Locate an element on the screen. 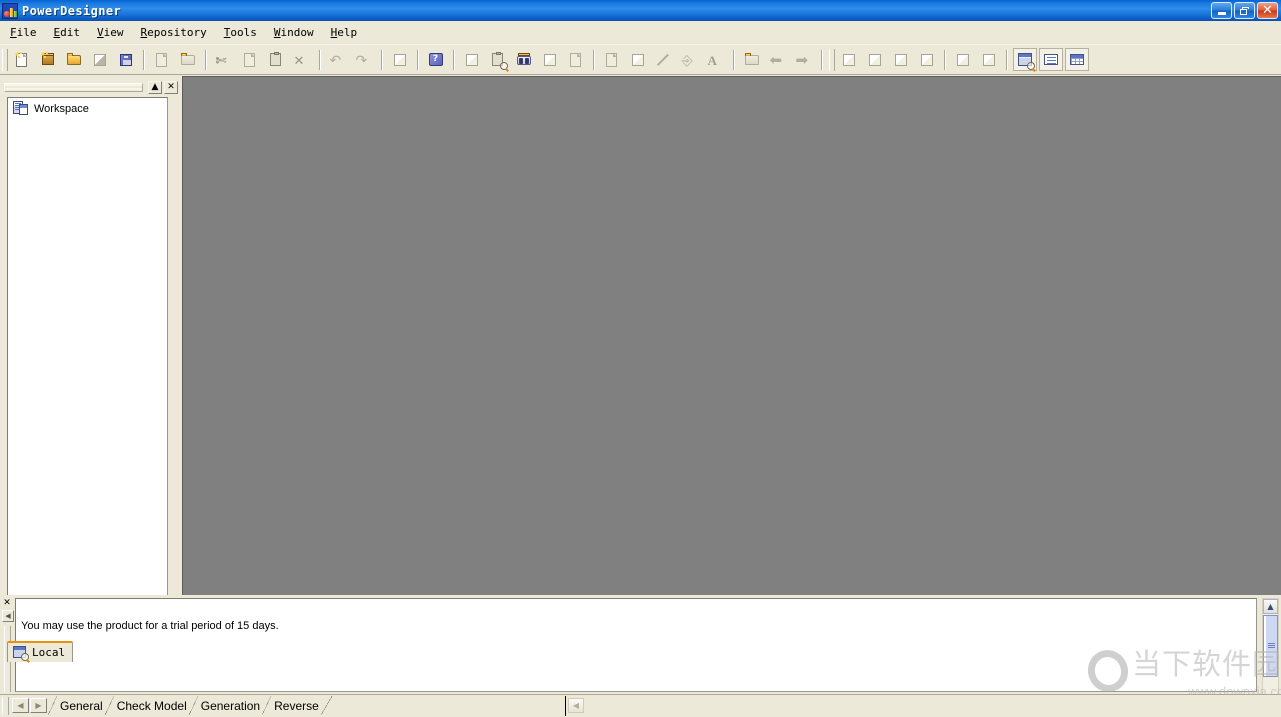 This screenshot has height=717, width=1281. package-icon is located at coordinates (752, 60).